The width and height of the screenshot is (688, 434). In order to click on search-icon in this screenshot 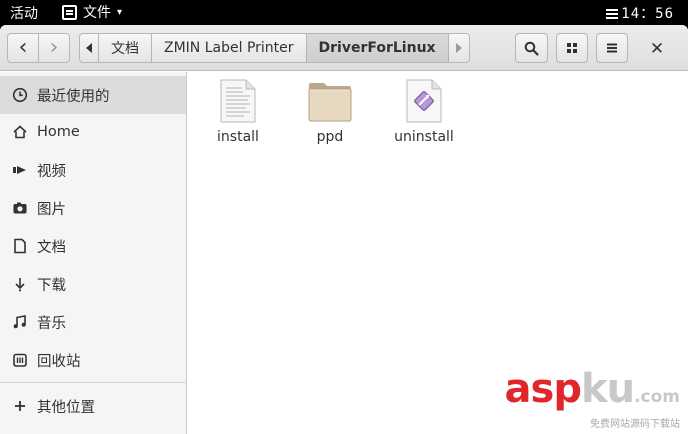, I will do `click(531, 48)`.